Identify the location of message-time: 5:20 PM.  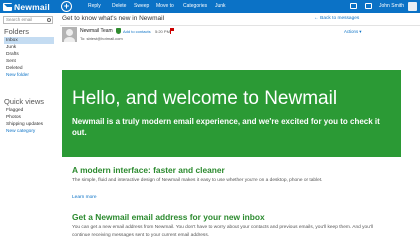
(162, 31).